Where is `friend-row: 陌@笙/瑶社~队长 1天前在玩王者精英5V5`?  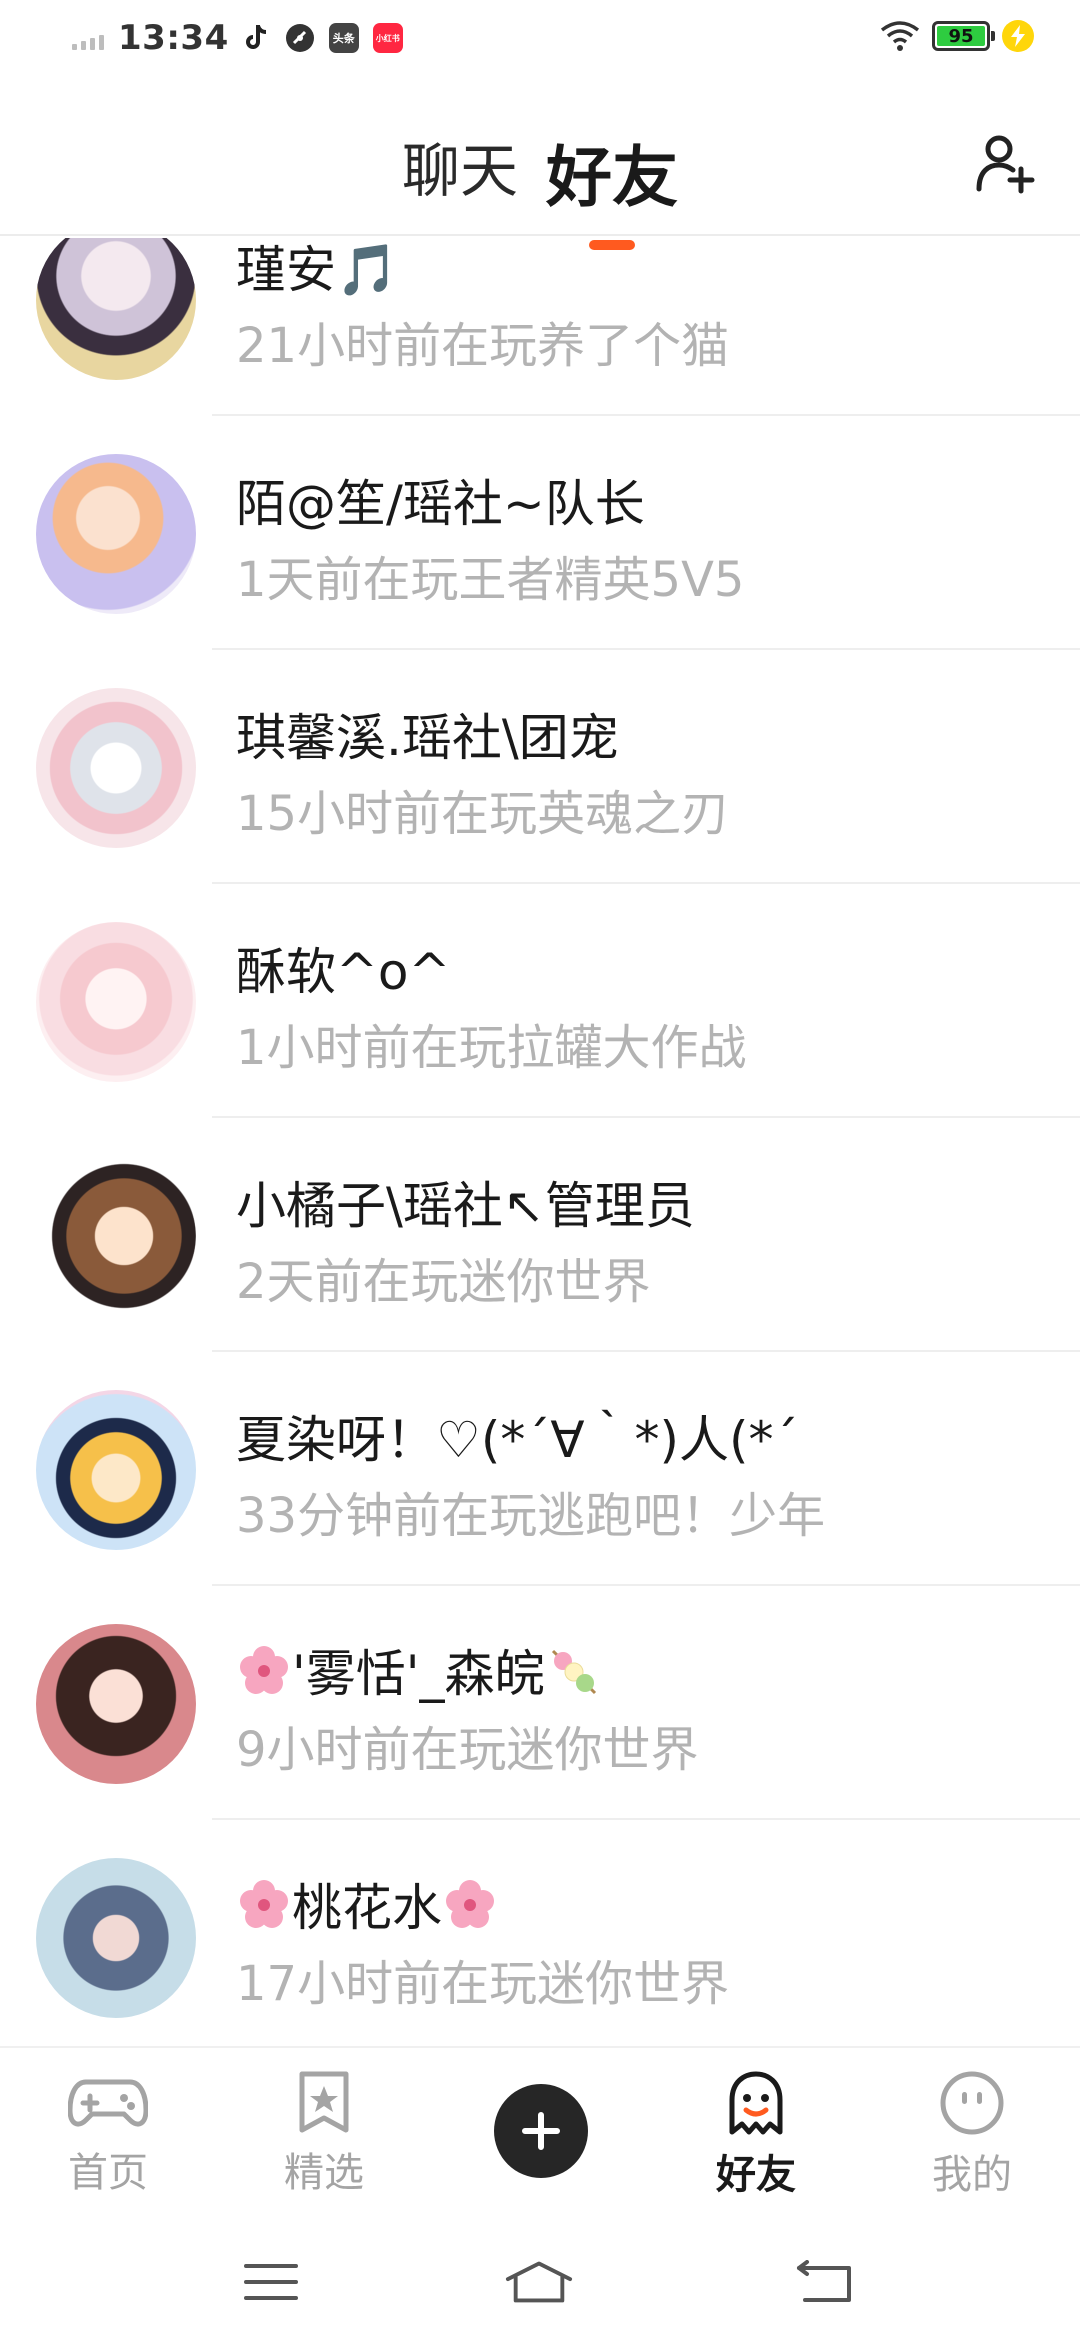 friend-row: 陌@笙/瑶社~队长 1天前在玩王者精英5V5 is located at coordinates (540, 533).